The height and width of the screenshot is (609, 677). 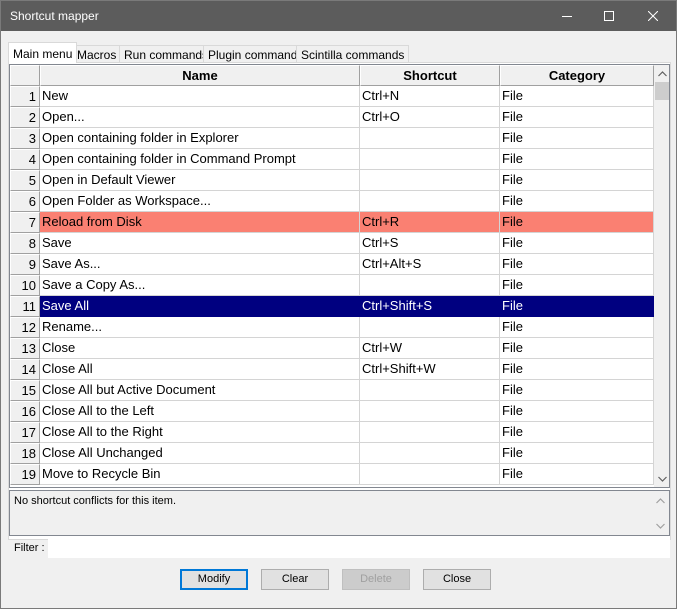 What do you see at coordinates (338, 16) in the screenshot?
I see `title-bar: Shortcut mapper` at bounding box center [338, 16].